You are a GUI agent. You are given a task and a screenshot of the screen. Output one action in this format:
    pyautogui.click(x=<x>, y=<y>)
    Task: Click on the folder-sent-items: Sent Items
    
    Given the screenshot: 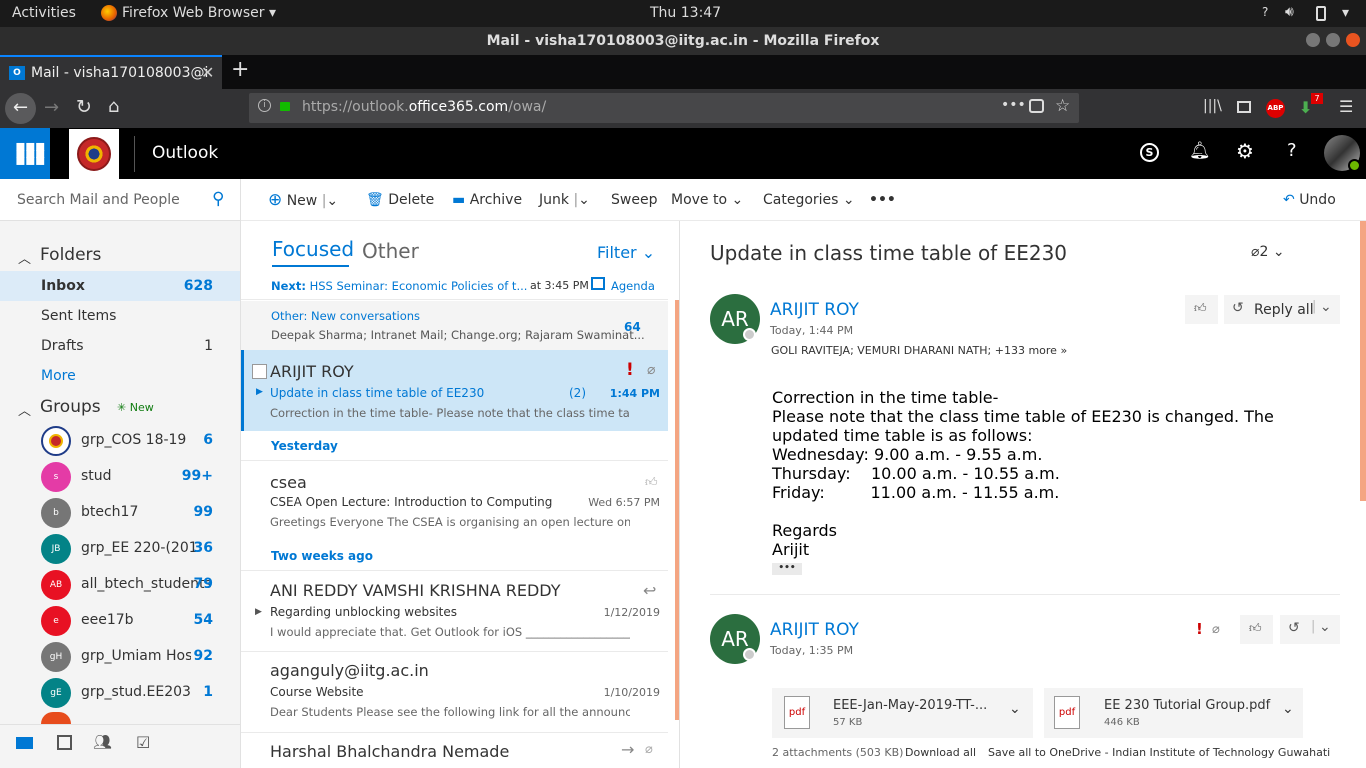 What is the action you would take?
    pyautogui.click(x=120, y=316)
    